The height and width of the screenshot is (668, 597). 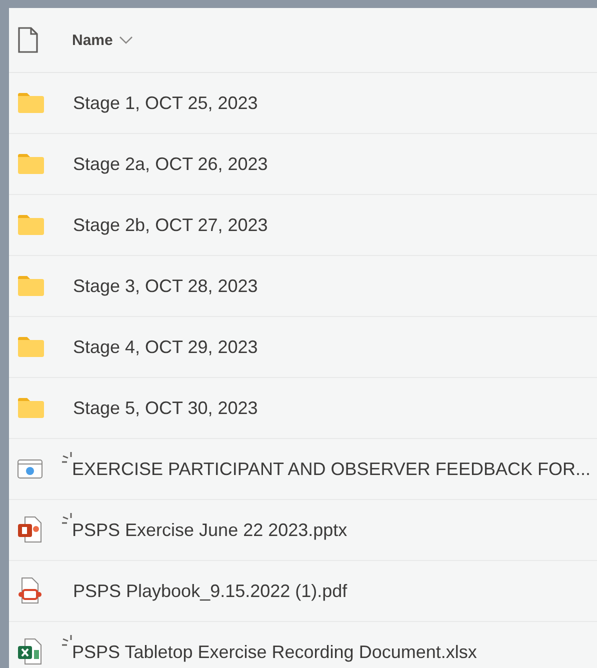 What do you see at coordinates (165, 286) in the screenshot?
I see `file-name: Stage 3, OCT 28, 2023` at bounding box center [165, 286].